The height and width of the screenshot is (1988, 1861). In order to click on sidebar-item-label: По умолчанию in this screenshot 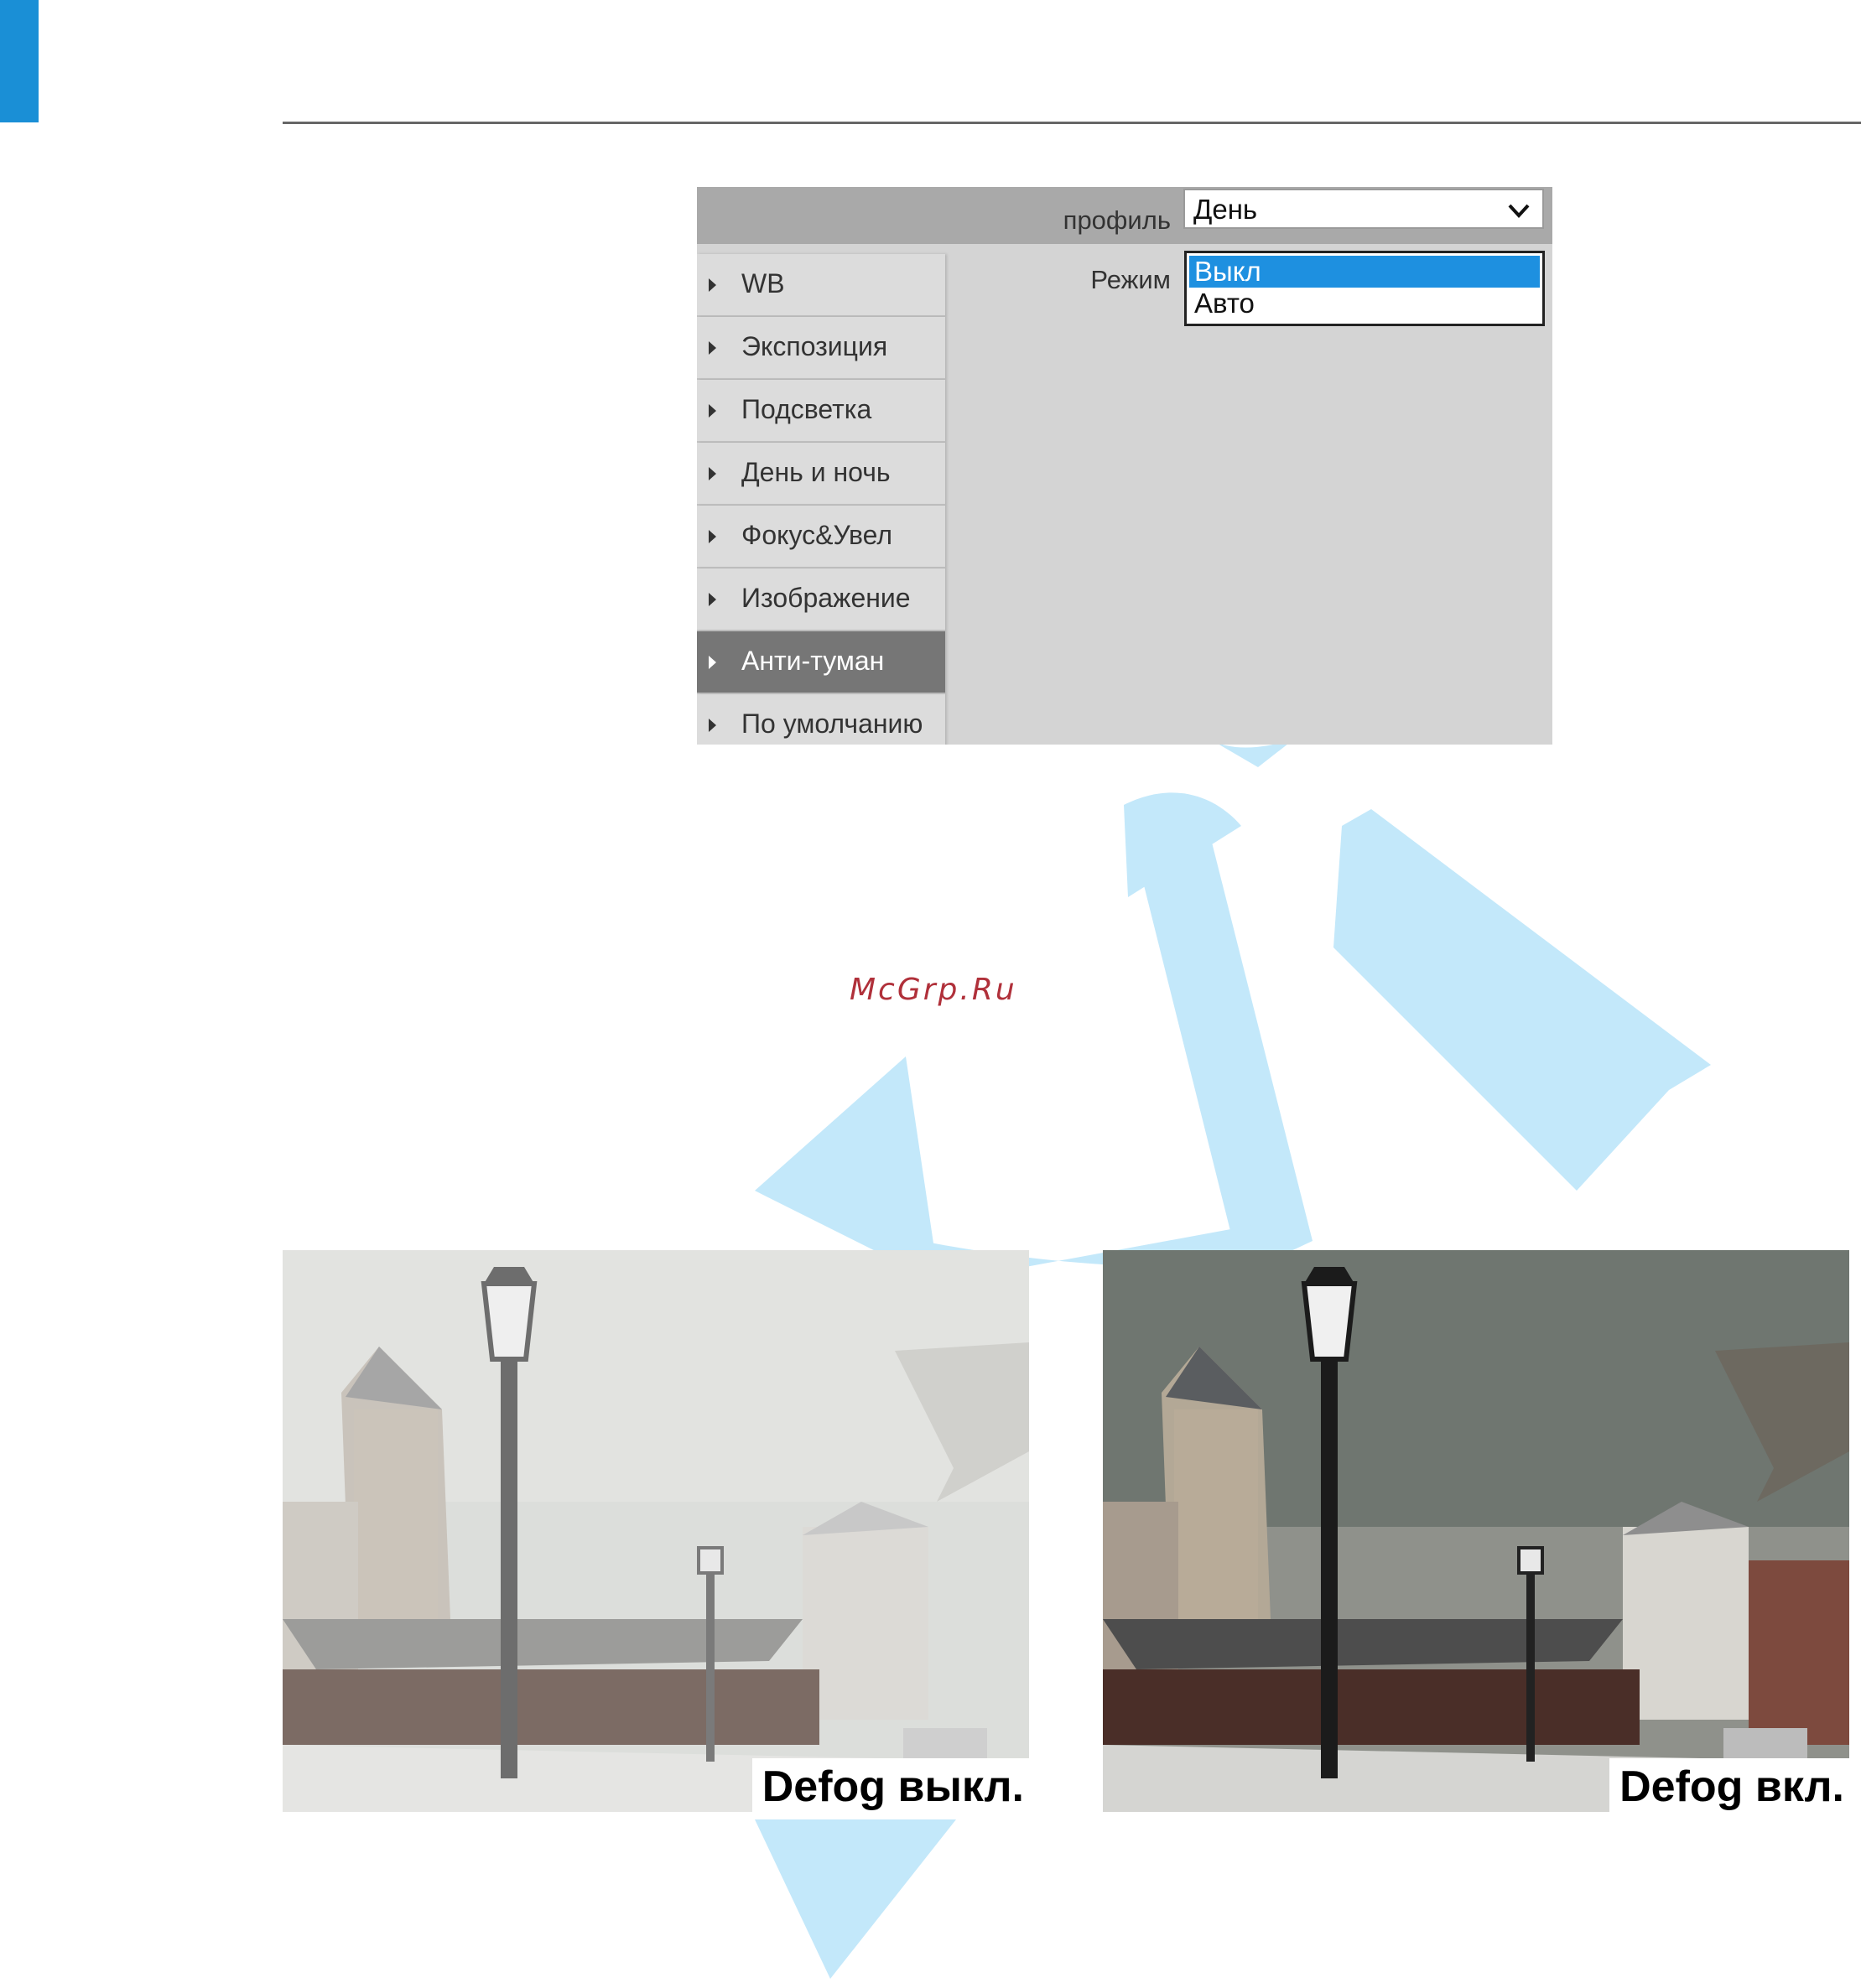, I will do `click(832, 724)`.